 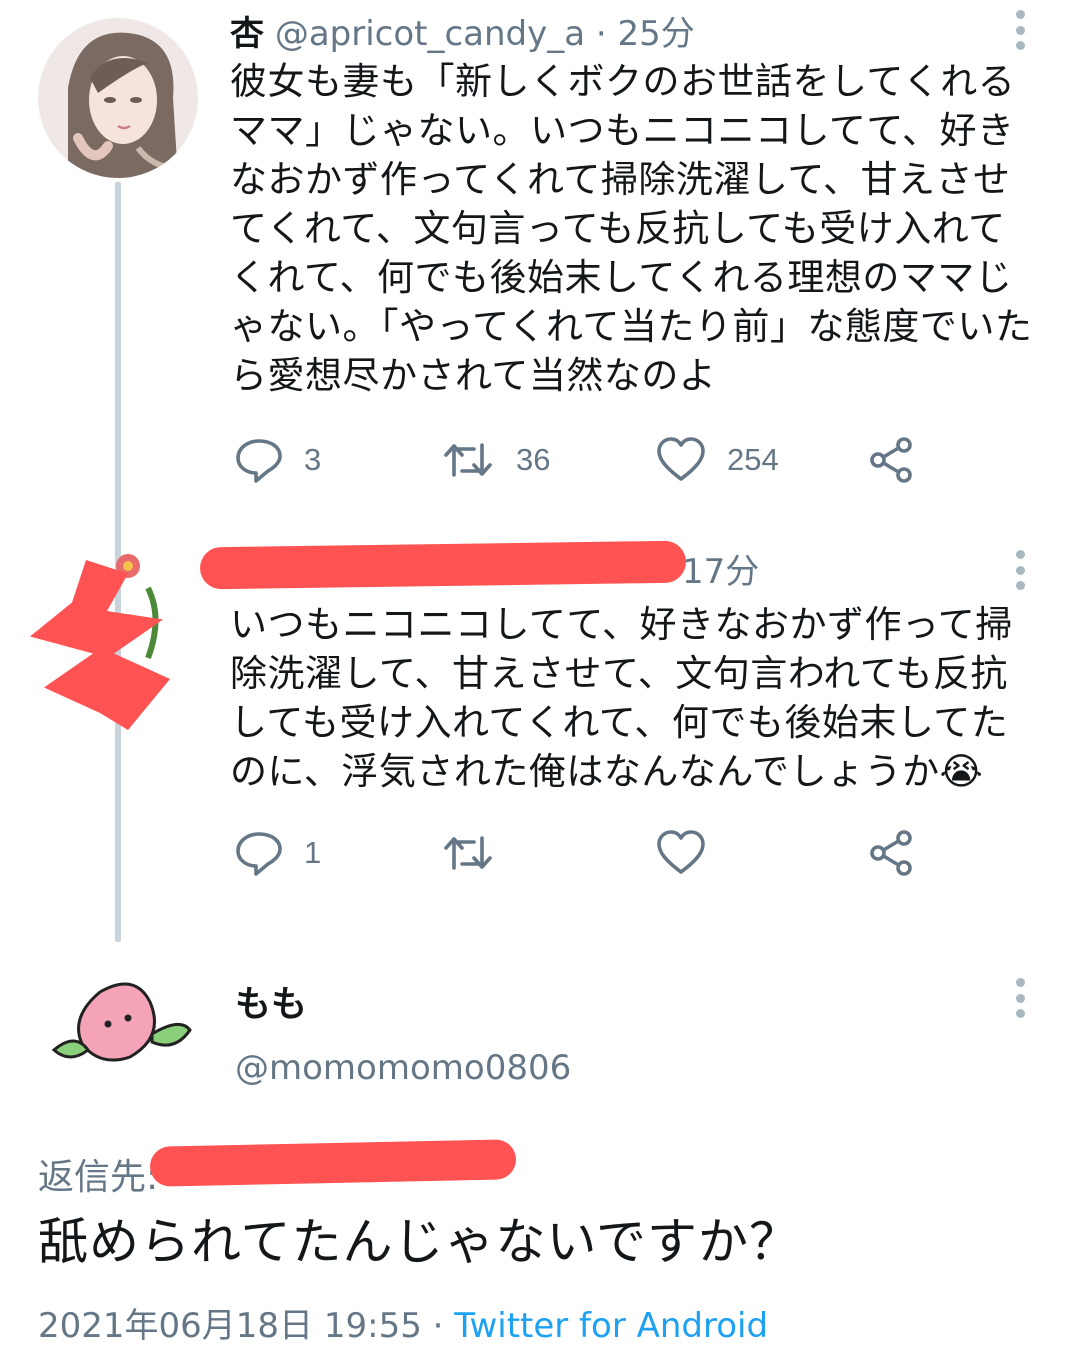 I want to click on retweet-button: 36, so click(x=495, y=460).